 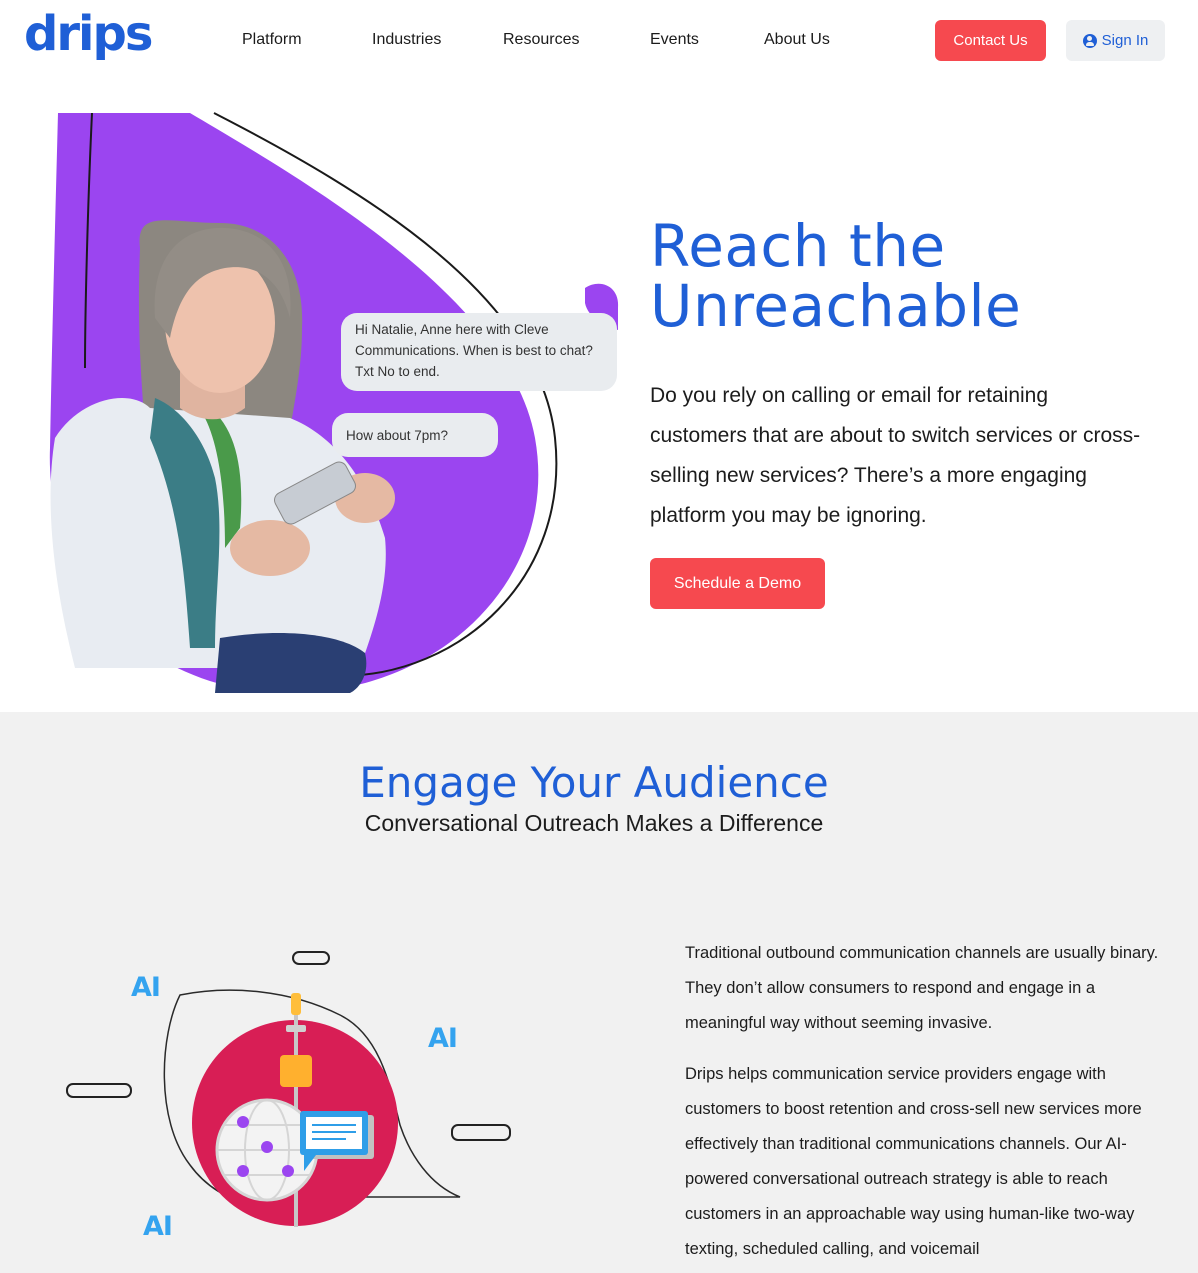 What do you see at coordinates (737, 583) in the screenshot?
I see `schedule-demo-button: Schedule a Demo` at bounding box center [737, 583].